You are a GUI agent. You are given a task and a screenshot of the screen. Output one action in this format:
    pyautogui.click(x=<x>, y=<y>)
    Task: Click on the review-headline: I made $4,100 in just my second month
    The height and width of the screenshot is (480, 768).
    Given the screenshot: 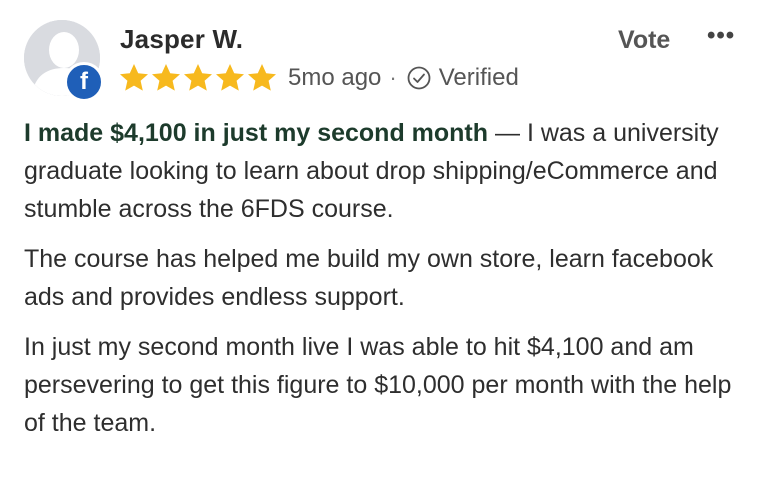 What is the action you would take?
    pyautogui.click(x=256, y=133)
    